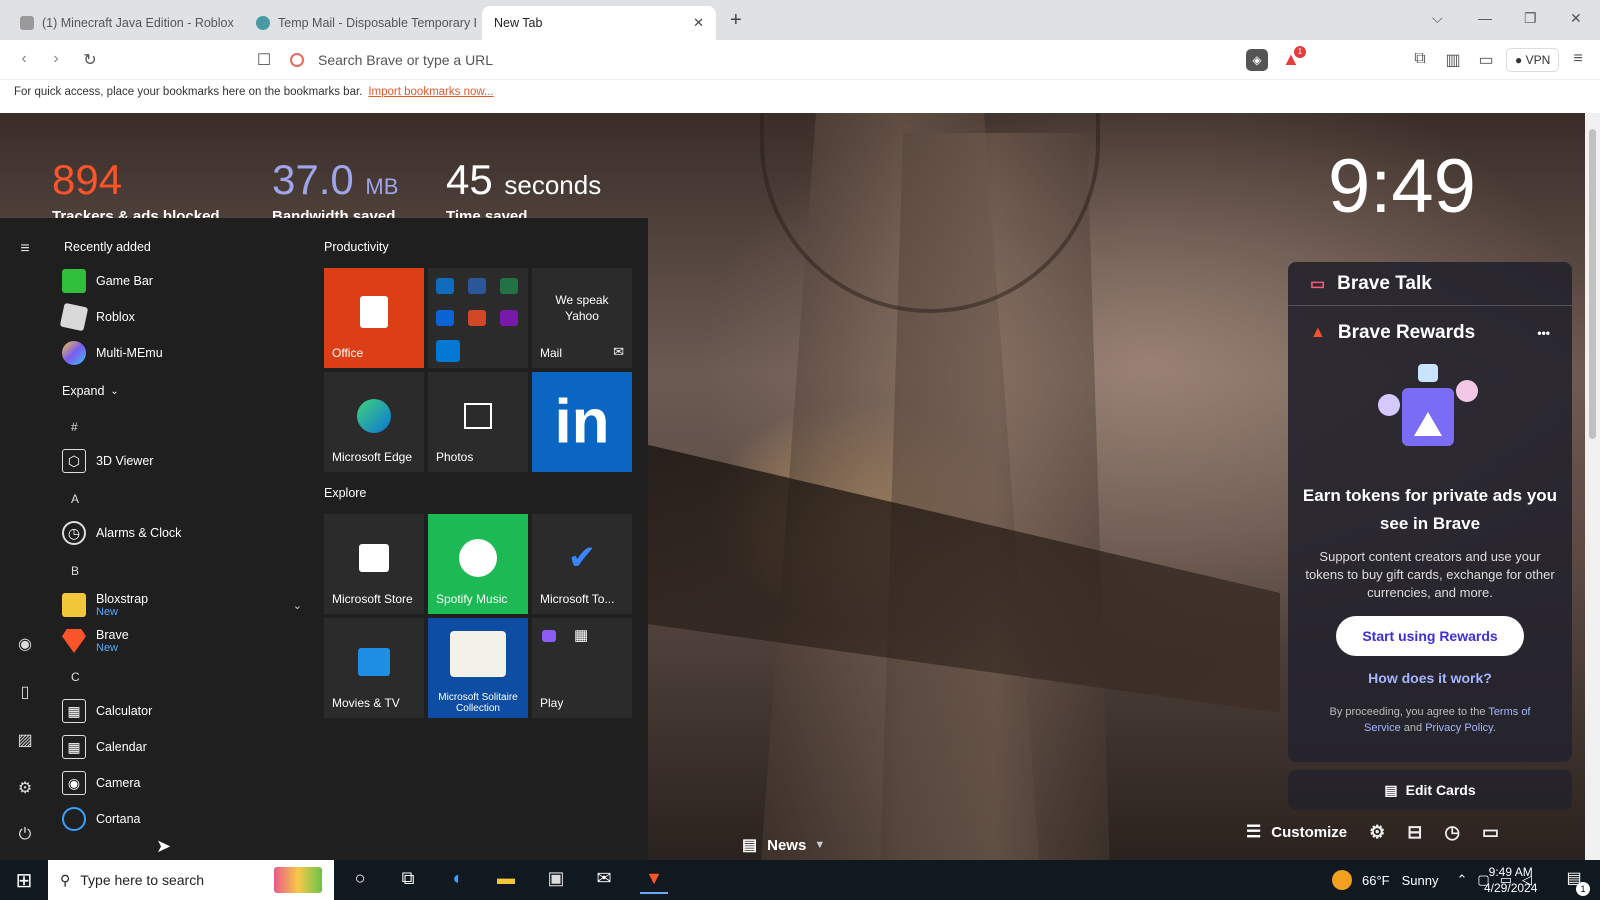 Image resolution: width=1600 pixels, height=900 pixels. What do you see at coordinates (556, 881) in the screenshot?
I see `store-taskbar-icon: ▣` at bounding box center [556, 881].